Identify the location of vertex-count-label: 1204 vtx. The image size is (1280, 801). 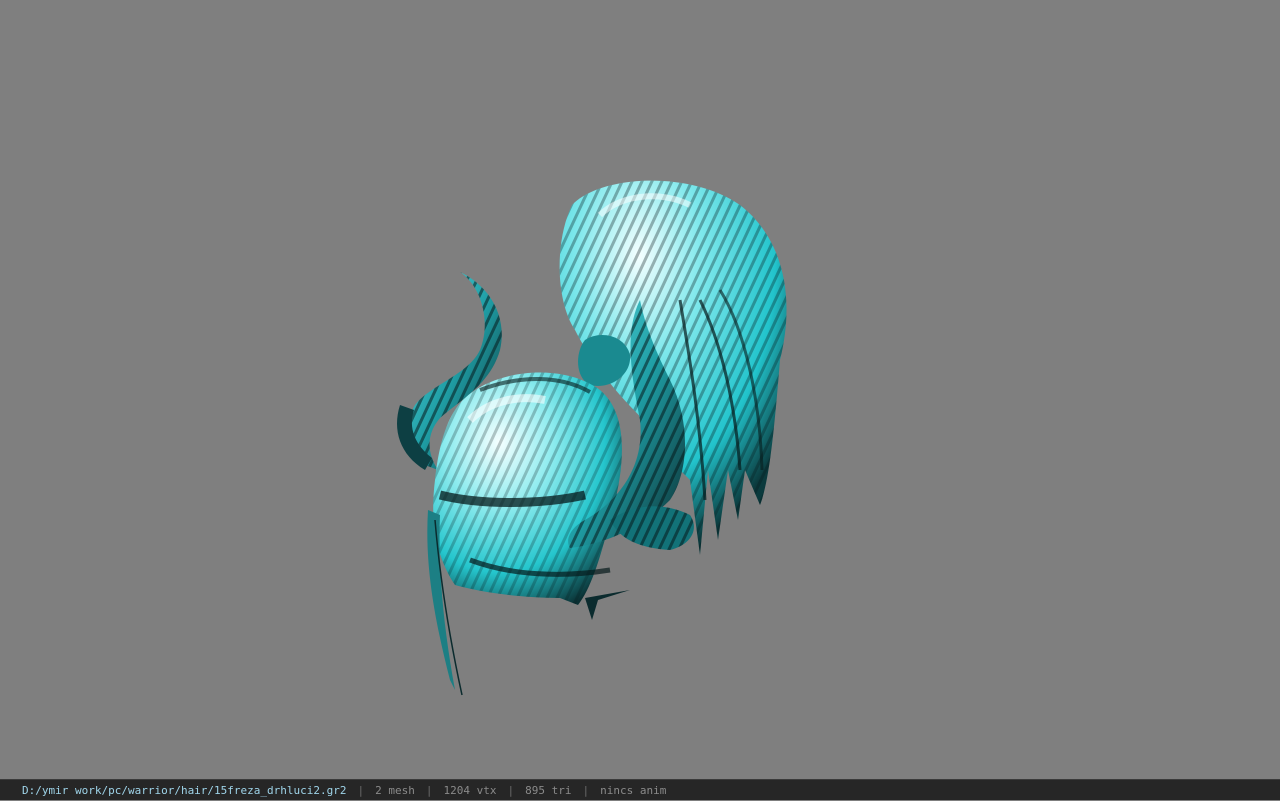
(470, 790).